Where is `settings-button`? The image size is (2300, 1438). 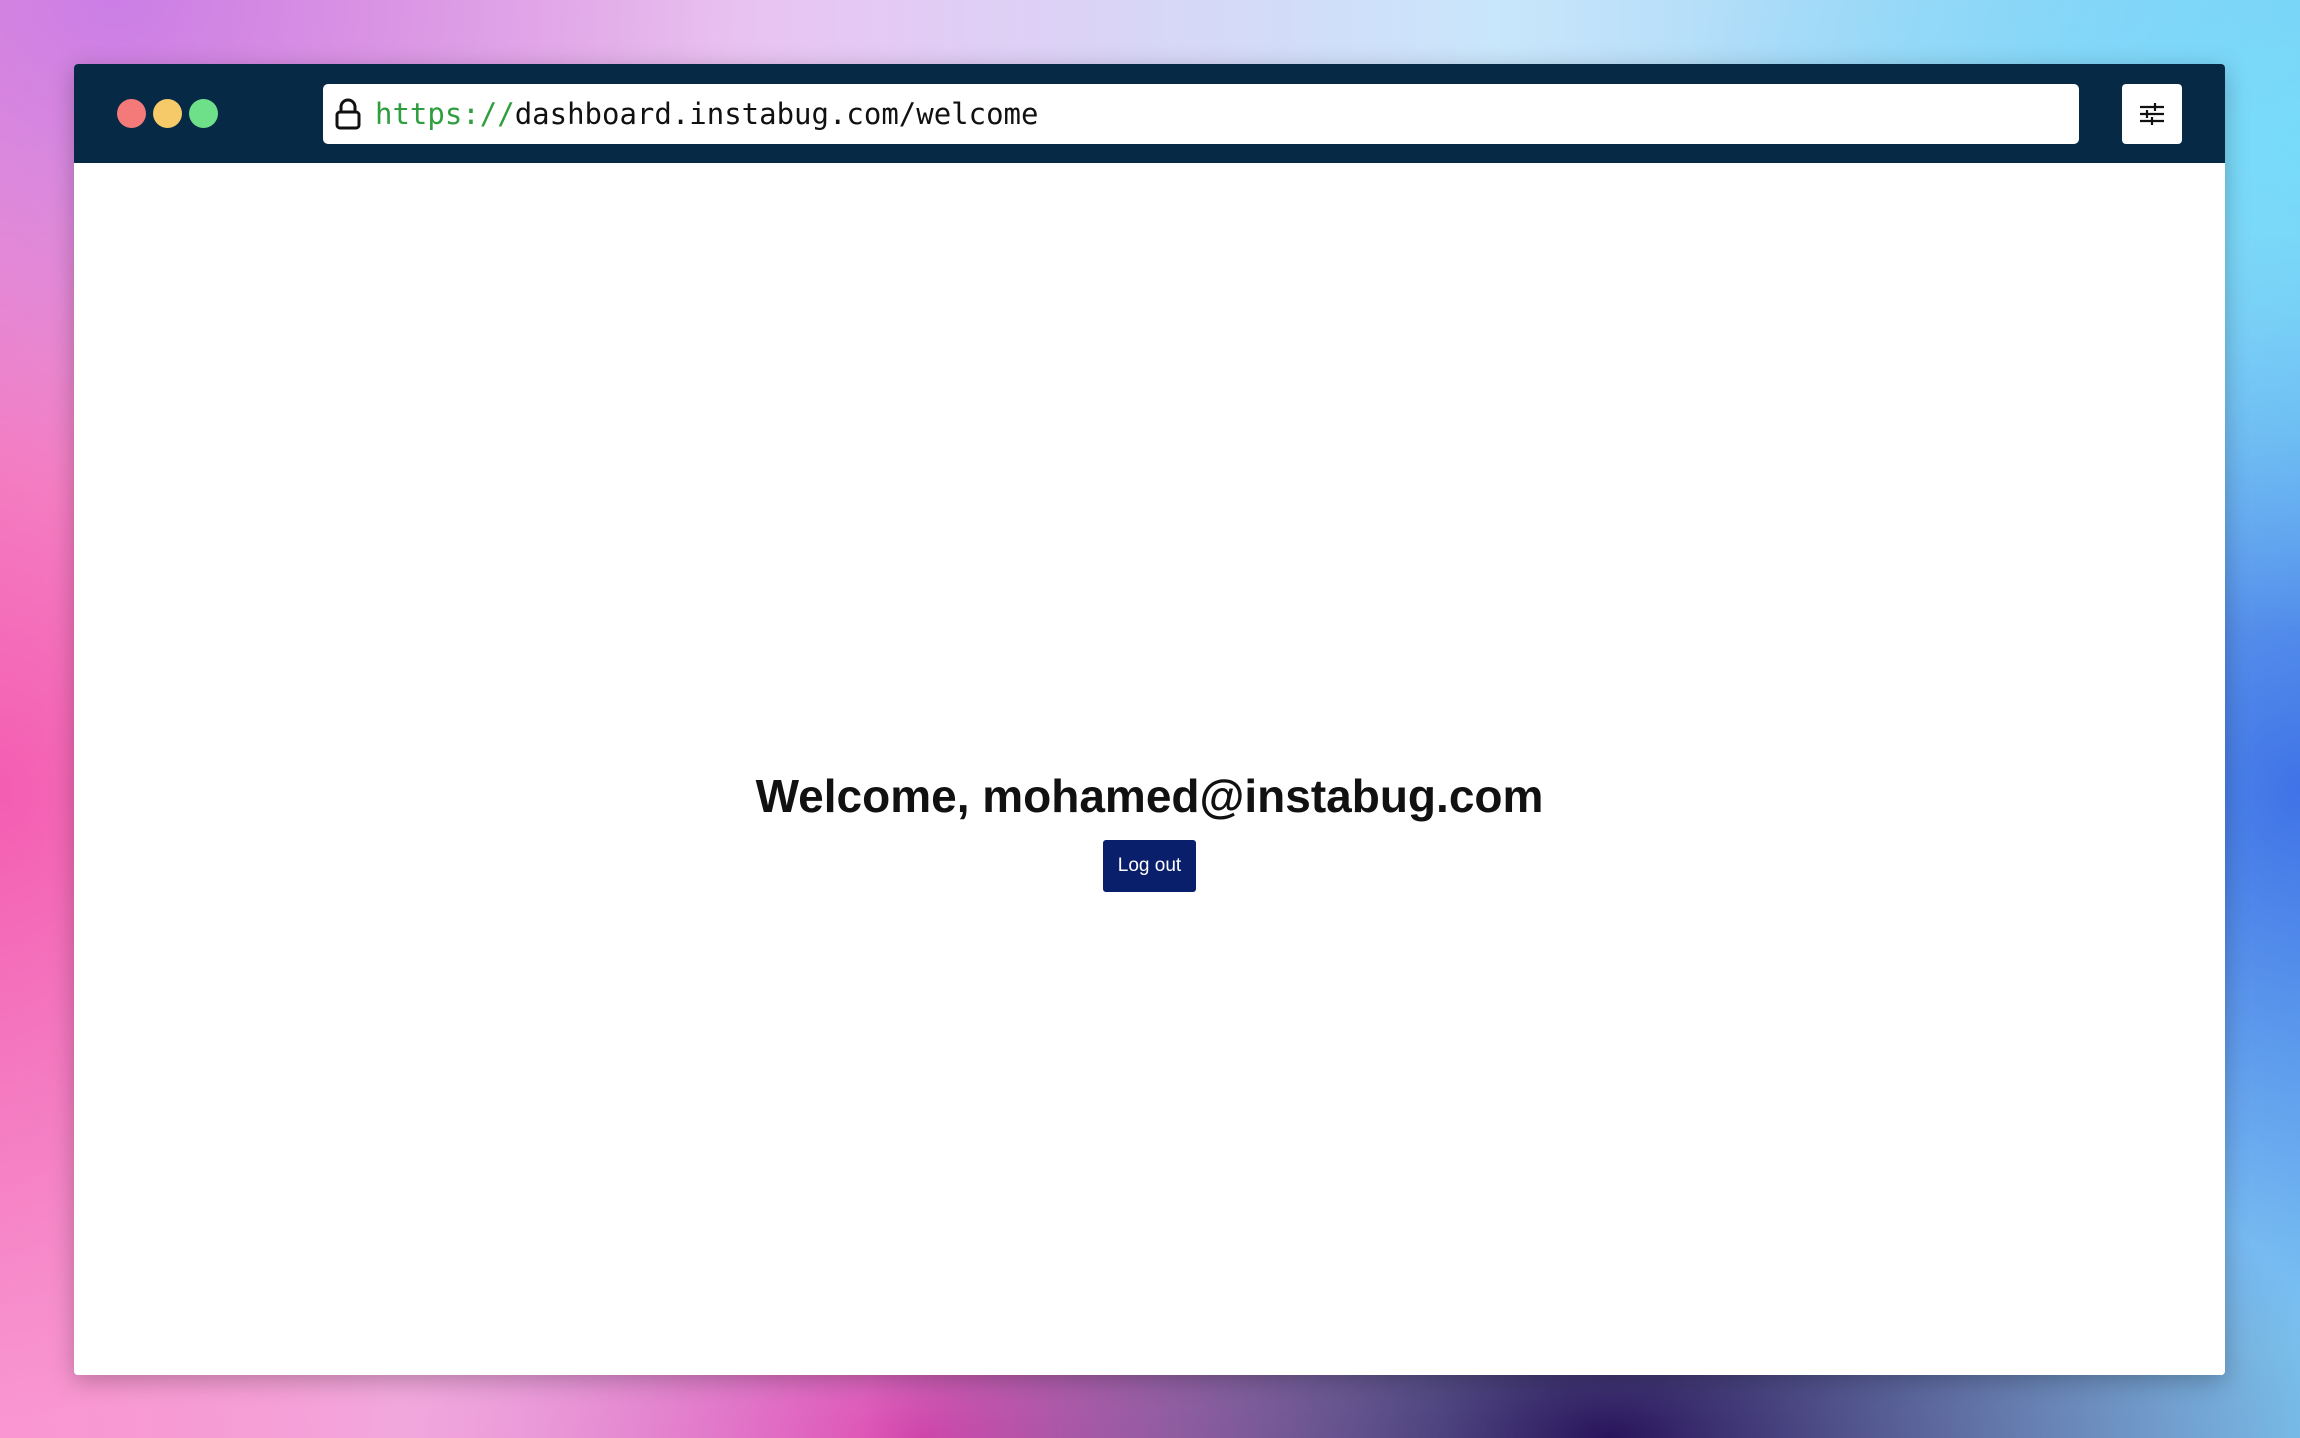
settings-button is located at coordinates (2152, 114).